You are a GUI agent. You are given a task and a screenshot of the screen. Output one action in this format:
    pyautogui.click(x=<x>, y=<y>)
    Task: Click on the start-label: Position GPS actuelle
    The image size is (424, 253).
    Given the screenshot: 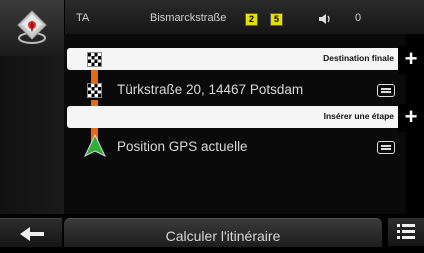 What is the action you would take?
    pyautogui.click(x=182, y=146)
    